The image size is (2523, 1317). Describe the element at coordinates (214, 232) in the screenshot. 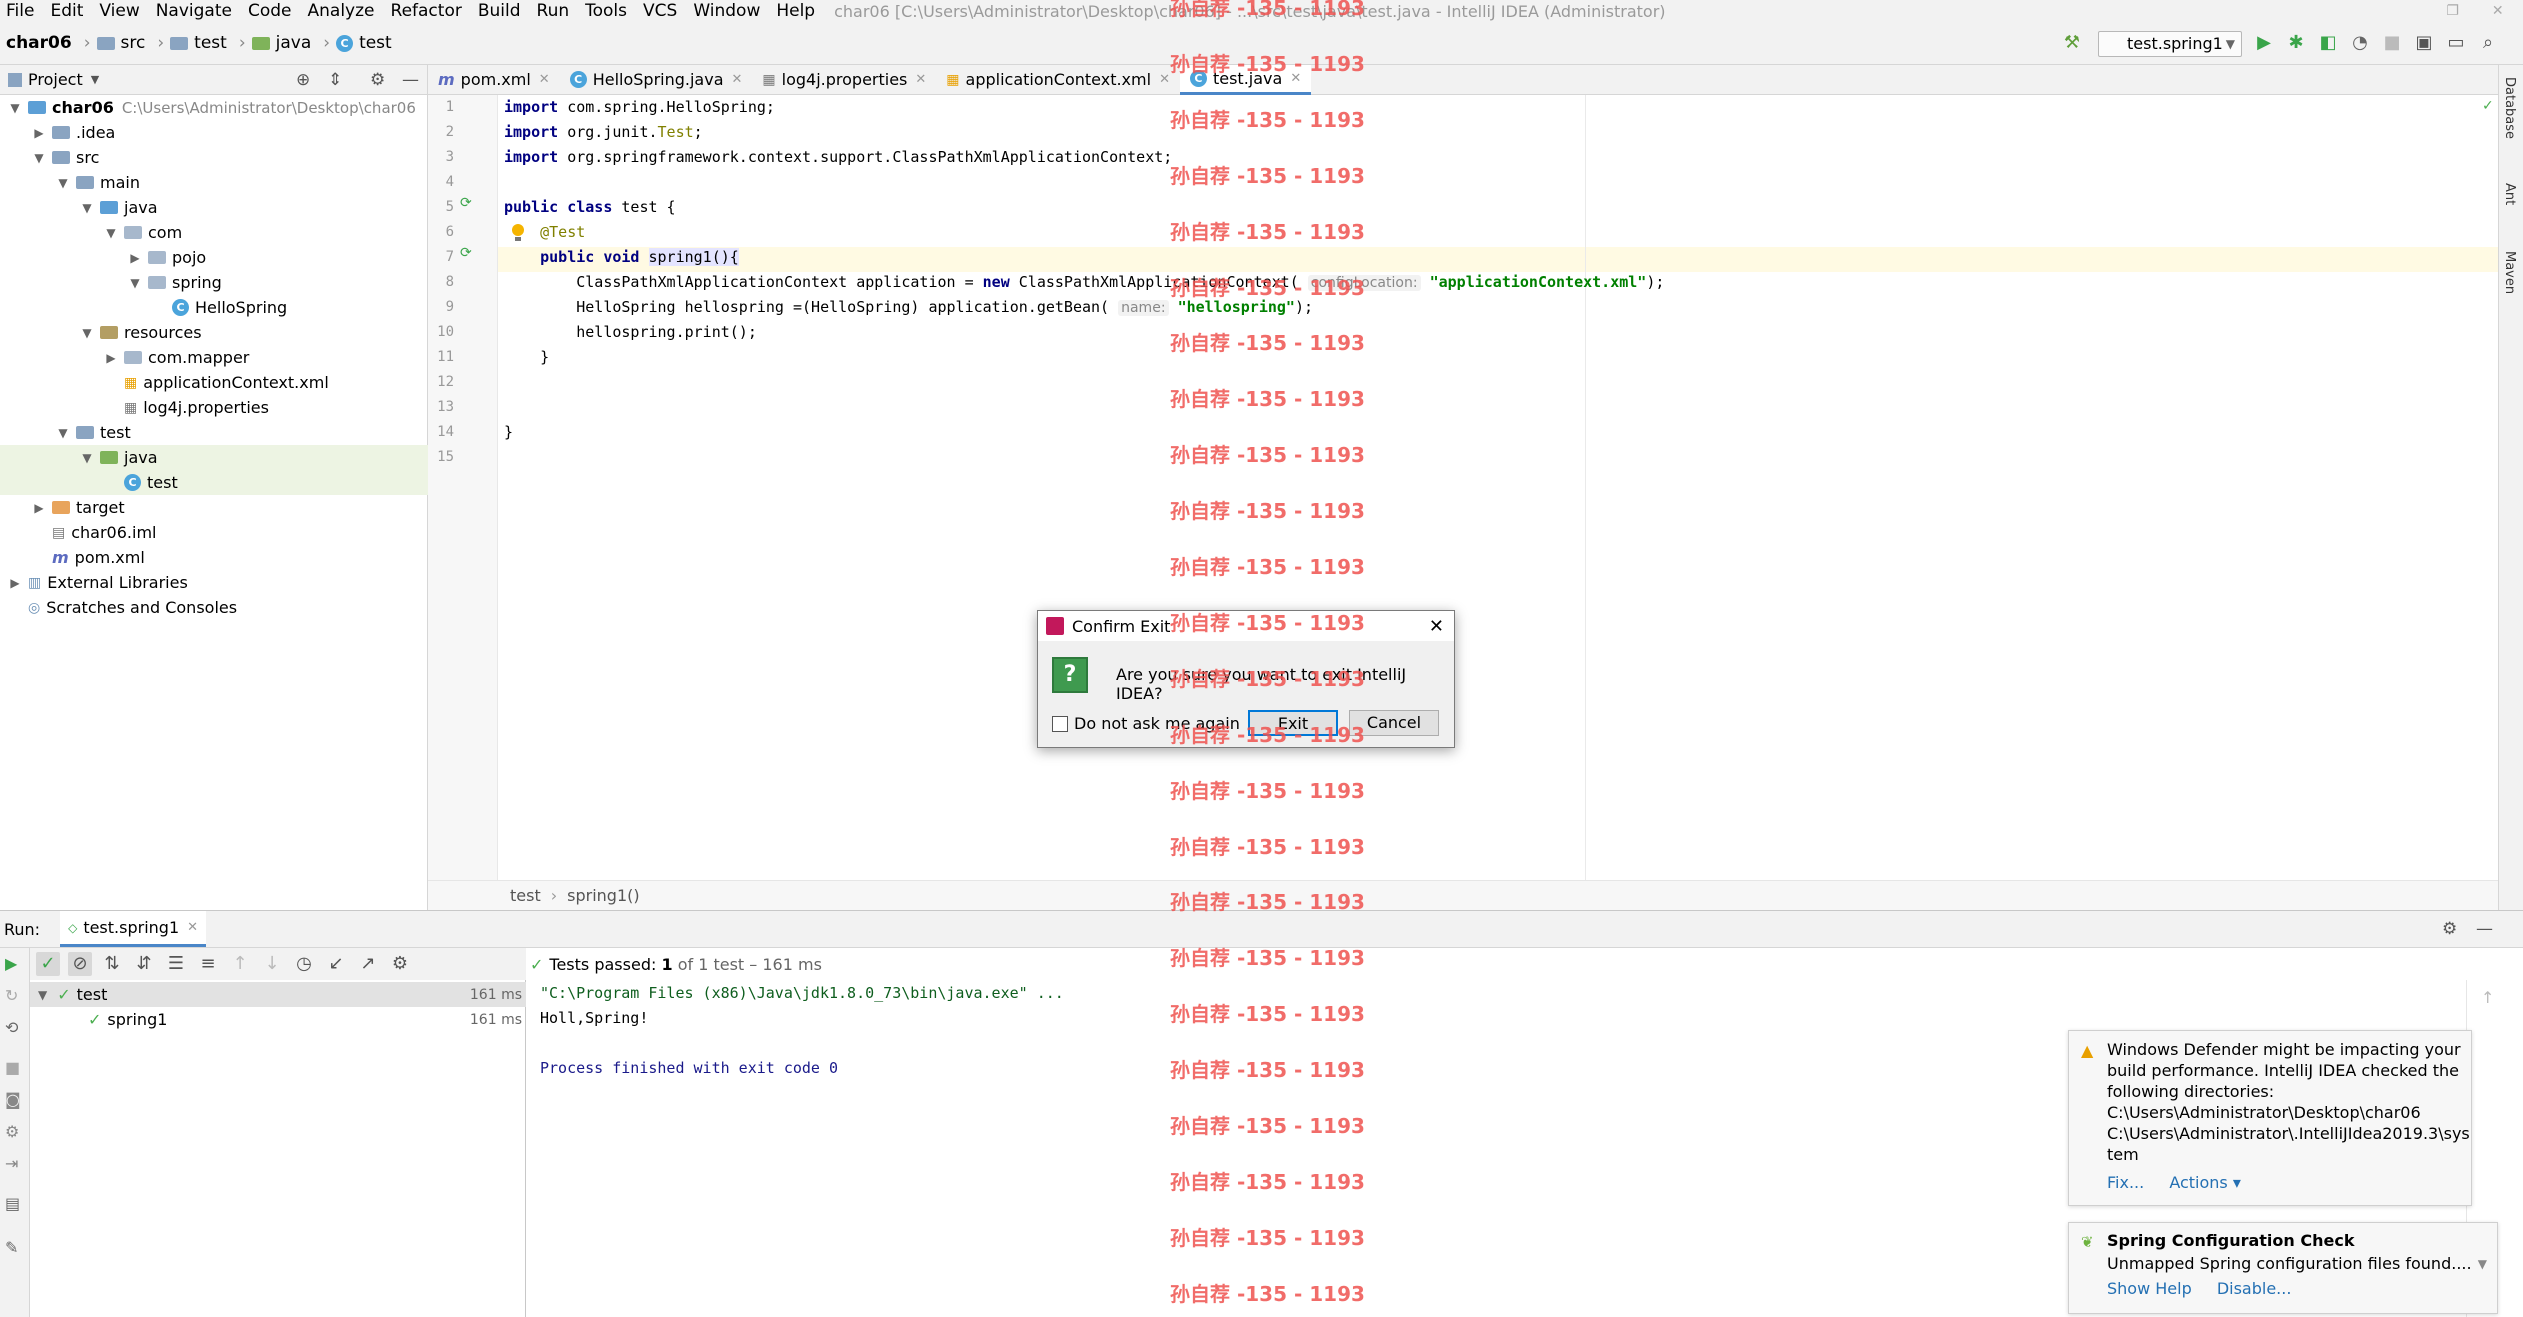

I see `project-tree-item: ▼ com` at that location.